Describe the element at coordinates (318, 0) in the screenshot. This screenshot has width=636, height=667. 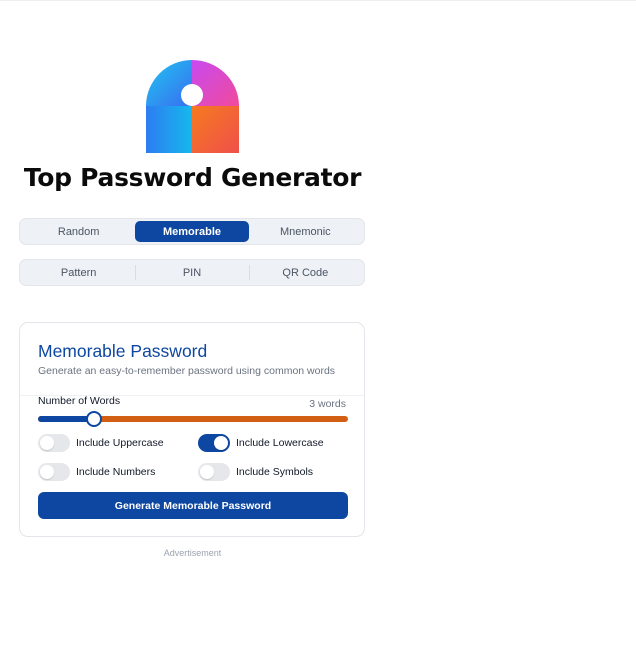
I see `top-divider` at that location.